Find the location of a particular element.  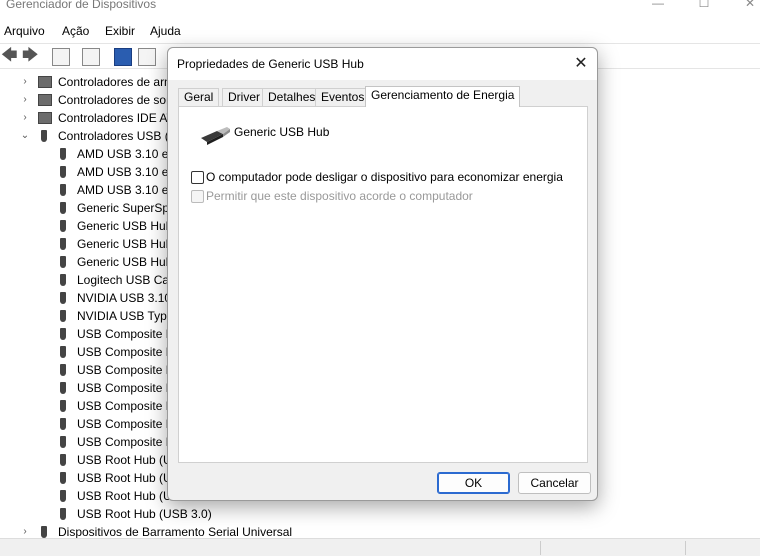

back-arrow-icon: 🡄 is located at coordinates (9, 56).